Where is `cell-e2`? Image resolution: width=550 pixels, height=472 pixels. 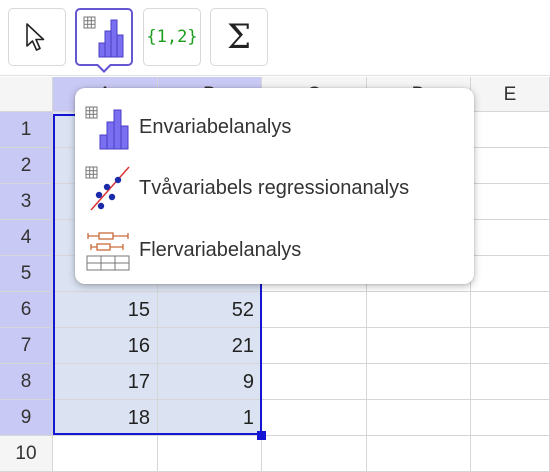 cell-e2 is located at coordinates (510, 166).